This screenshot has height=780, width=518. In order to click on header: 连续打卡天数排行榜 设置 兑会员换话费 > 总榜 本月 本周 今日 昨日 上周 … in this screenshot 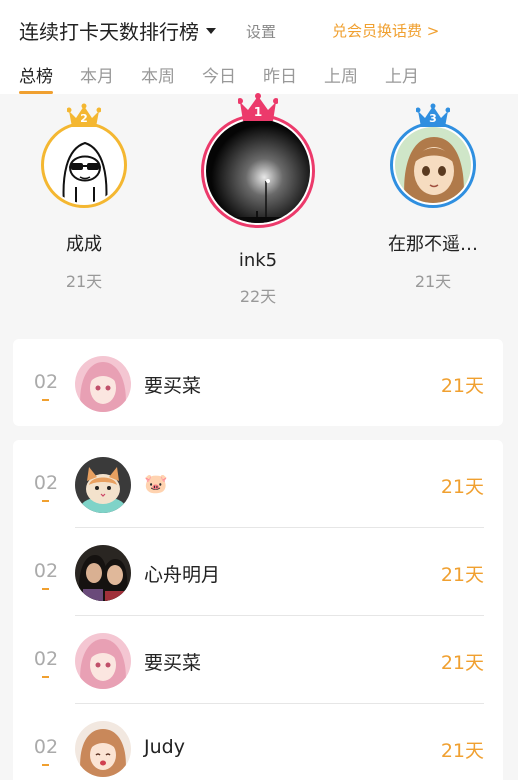, I will do `click(259, 47)`.